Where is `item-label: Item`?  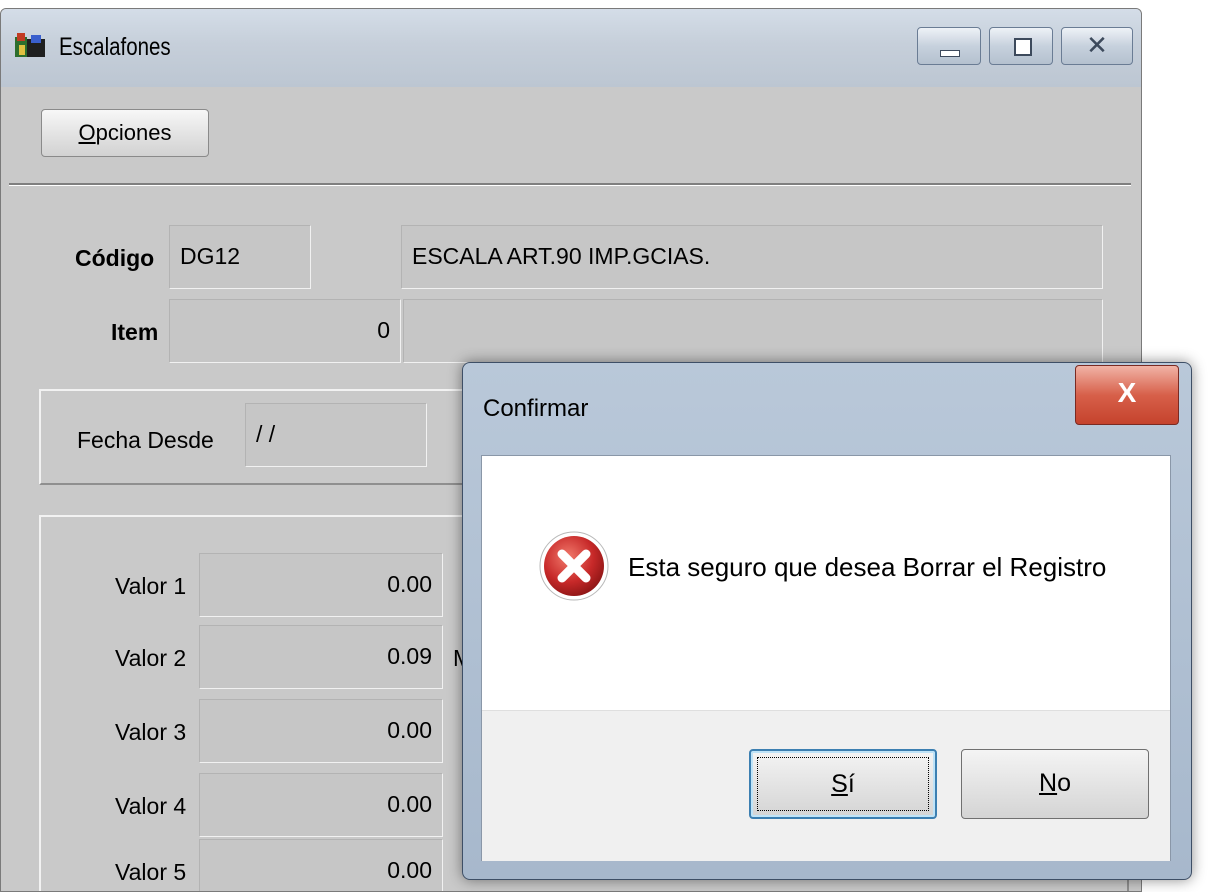 item-label: Item is located at coordinates (135, 332).